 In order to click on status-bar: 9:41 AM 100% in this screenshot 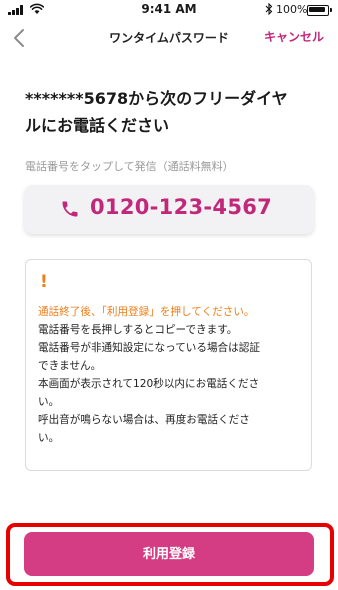, I will do `click(169, 10)`.